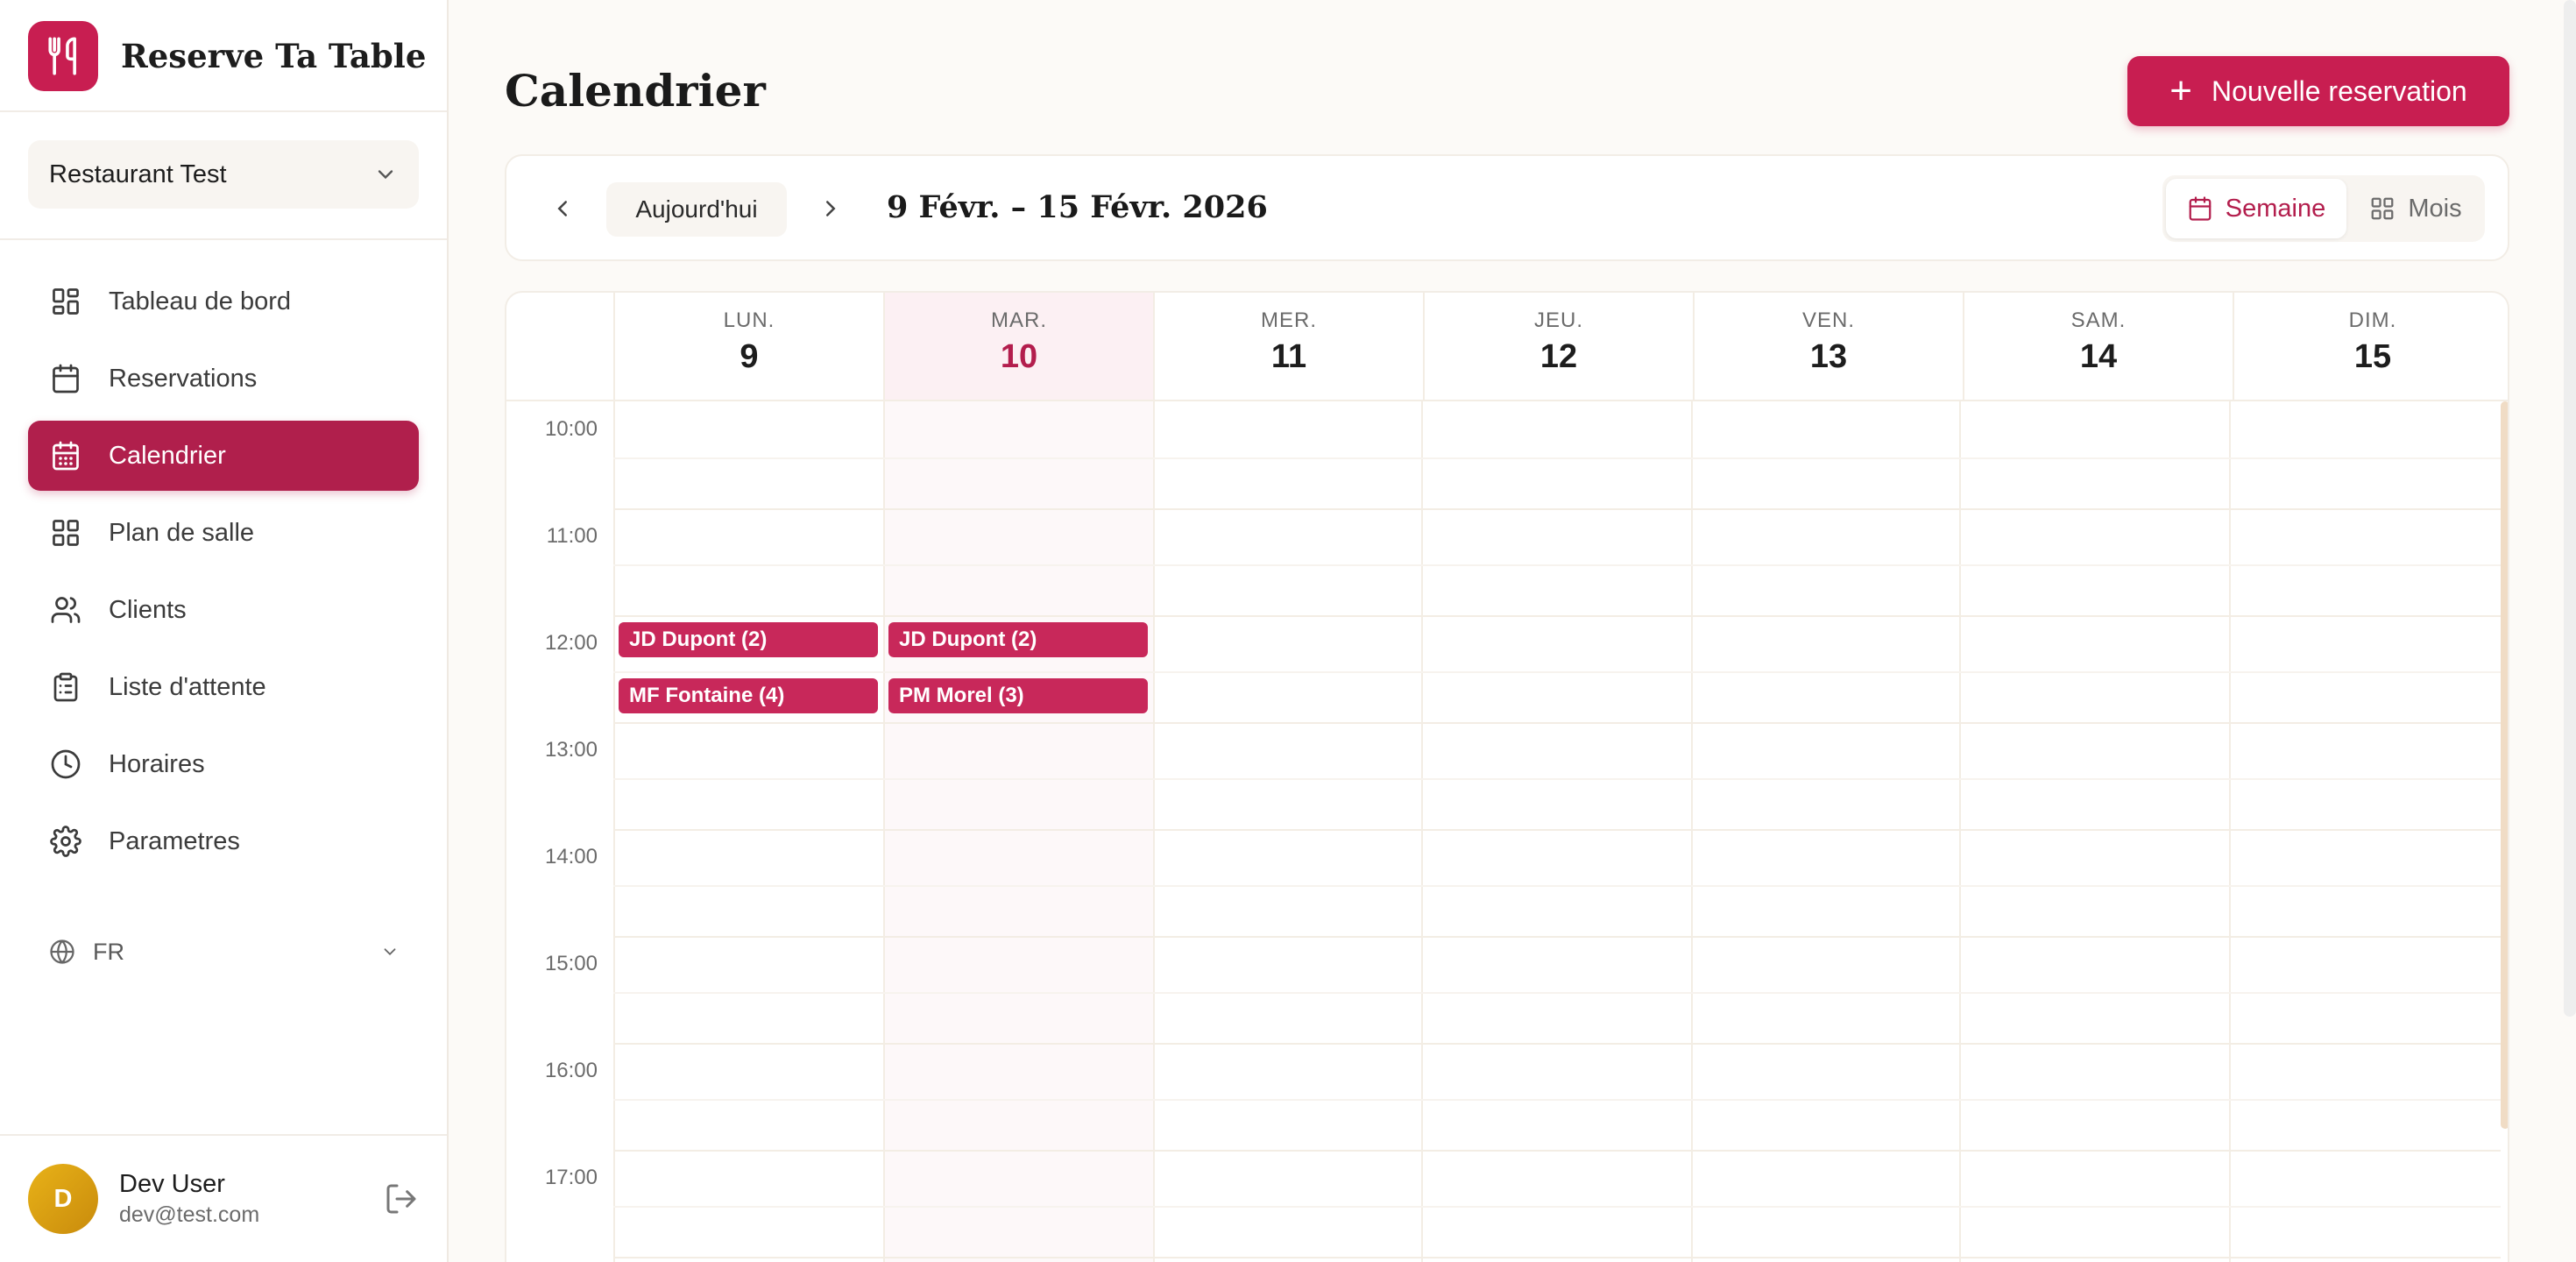 Image resolution: width=2576 pixels, height=1262 pixels. What do you see at coordinates (223, 610) in the screenshot?
I see `nav-item-clients: Clients` at bounding box center [223, 610].